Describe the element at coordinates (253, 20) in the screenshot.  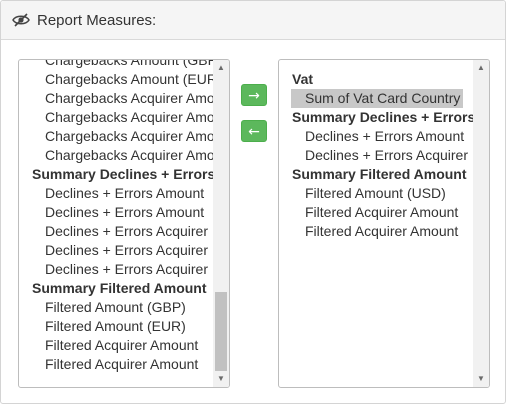
I see `panel-header: Report Measures:` at that location.